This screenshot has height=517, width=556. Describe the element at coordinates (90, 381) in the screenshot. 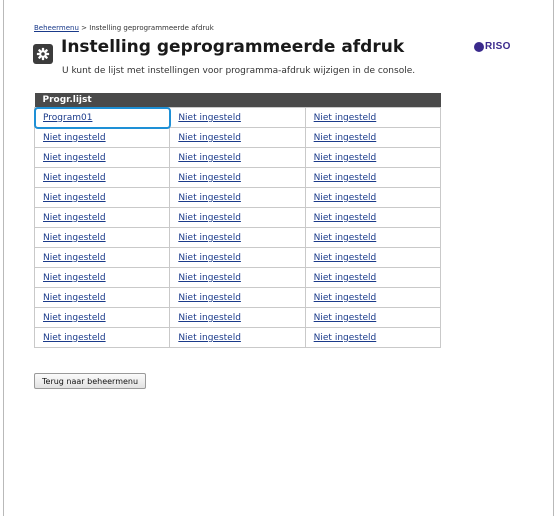

I see `back-to-admin-menu-button: Terug naar beheermenu` at that location.